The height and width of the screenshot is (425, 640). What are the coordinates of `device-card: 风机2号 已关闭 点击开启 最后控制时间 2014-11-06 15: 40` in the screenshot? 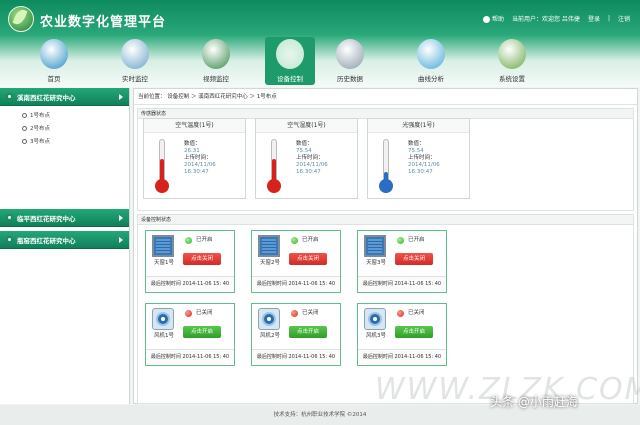 It's located at (296, 334).